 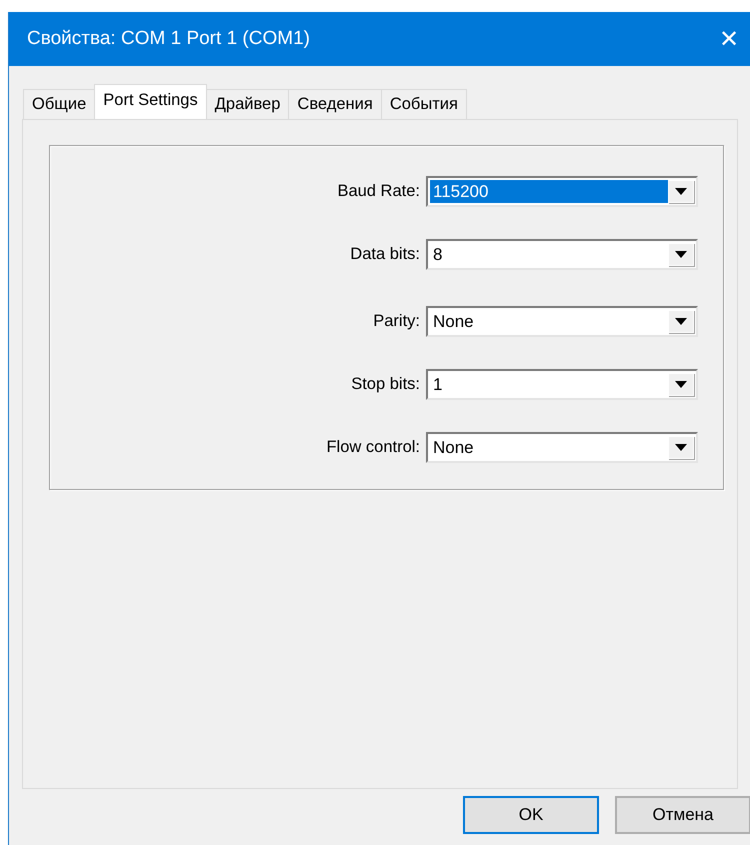 What do you see at coordinates (373, 447) in the screenshot?
I see `field-label: Flow control:` at bounding box center [373, 447].